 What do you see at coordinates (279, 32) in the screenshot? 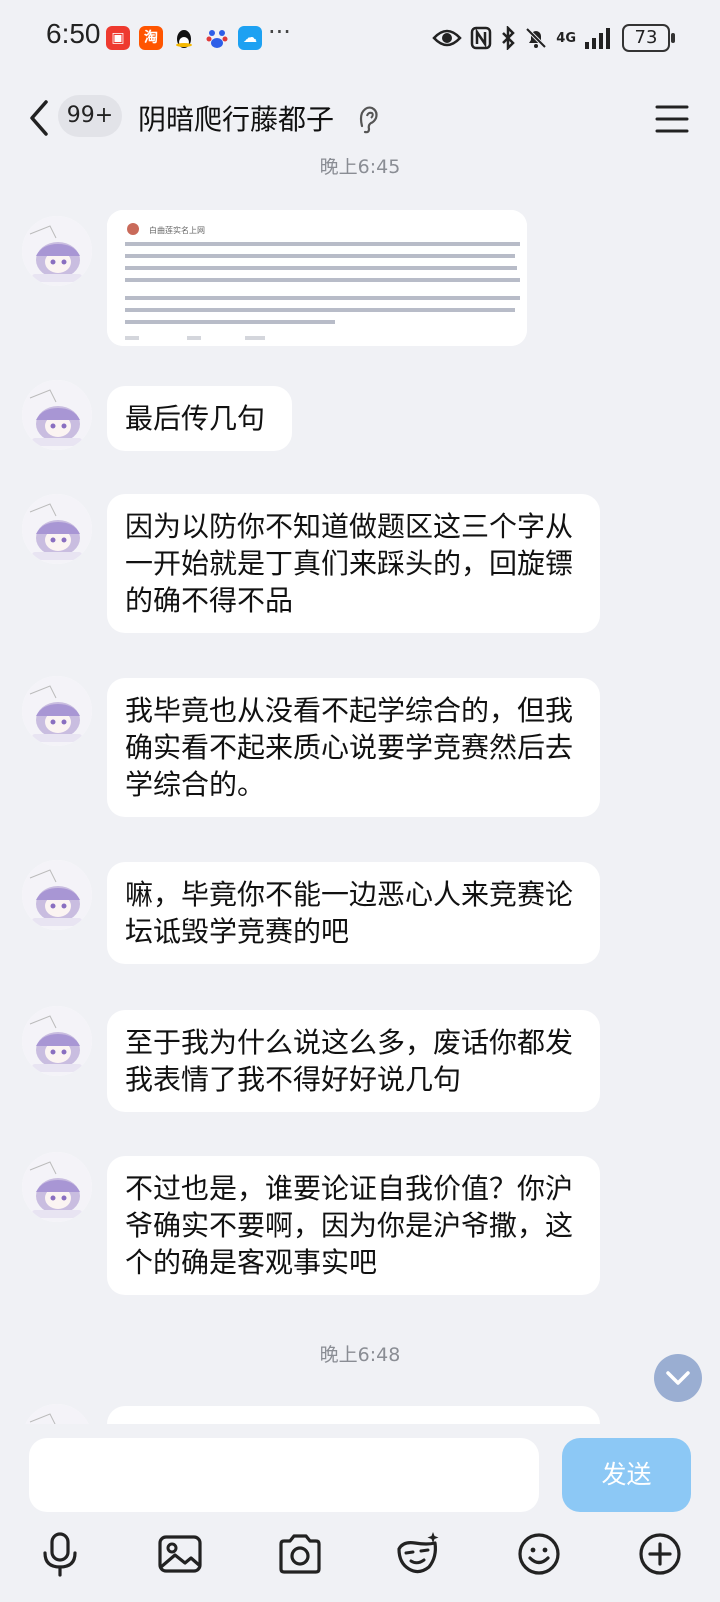
I see `more-notifications-icon: ···` at bounding box center [279, 32].